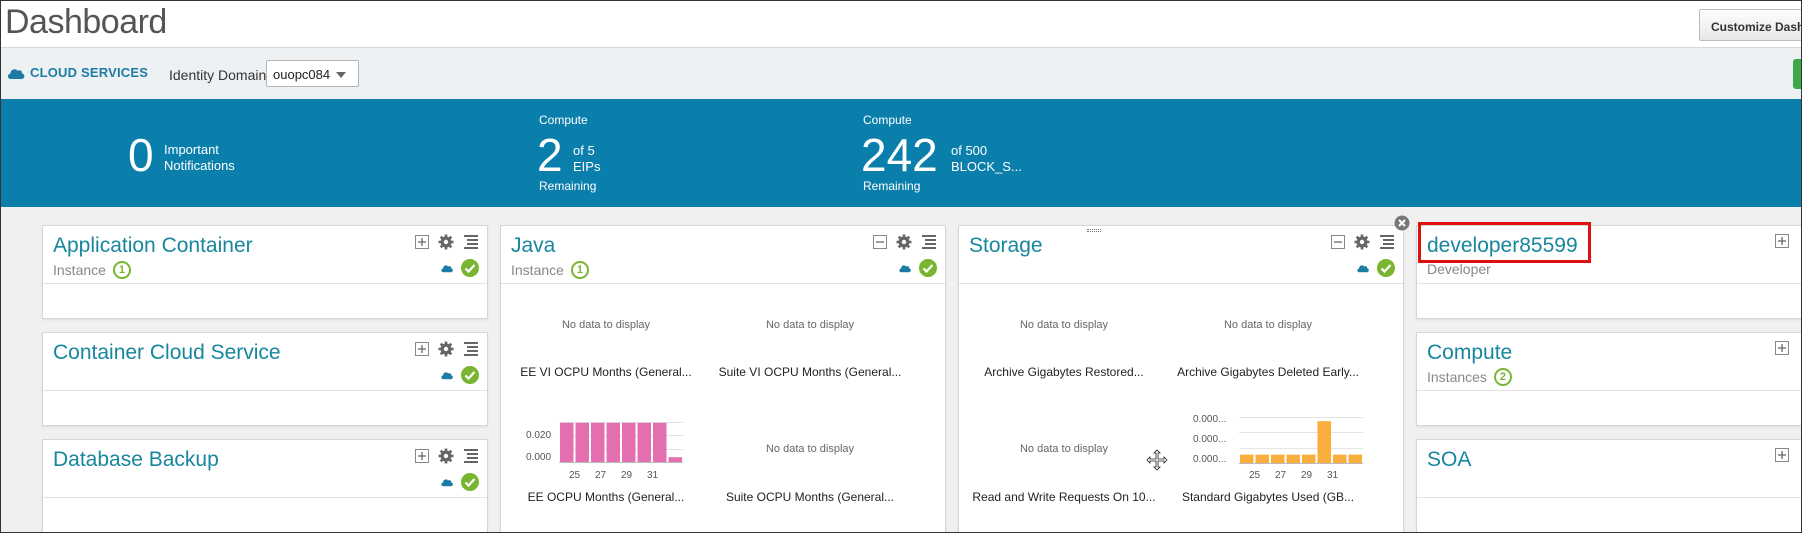  Describe the element at coordinates (901, 24) in the screenshot. I see `title-bar: Dashboard Customize Dashboard` at that location.